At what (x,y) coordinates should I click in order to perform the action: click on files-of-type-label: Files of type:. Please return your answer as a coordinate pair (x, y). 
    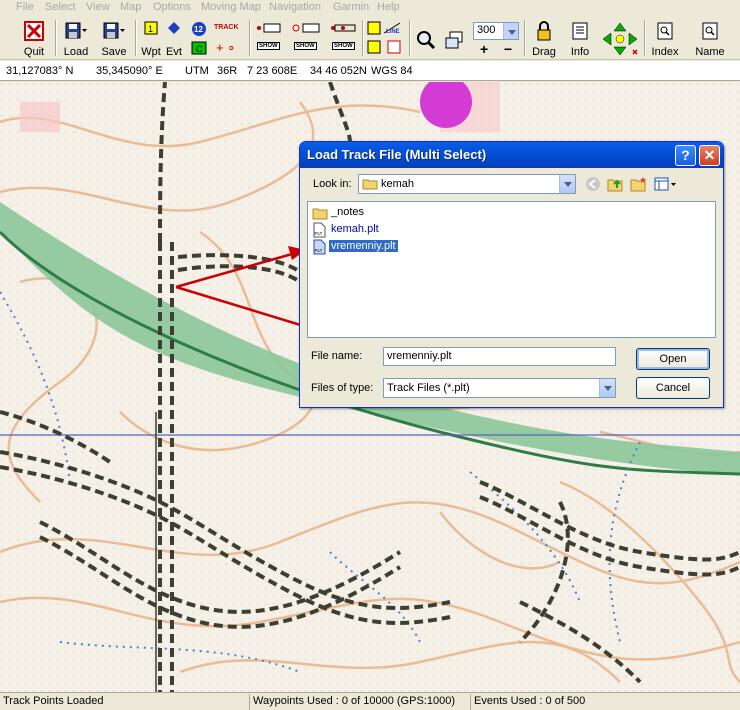
    Looking at the image, I should click on (342, 388).